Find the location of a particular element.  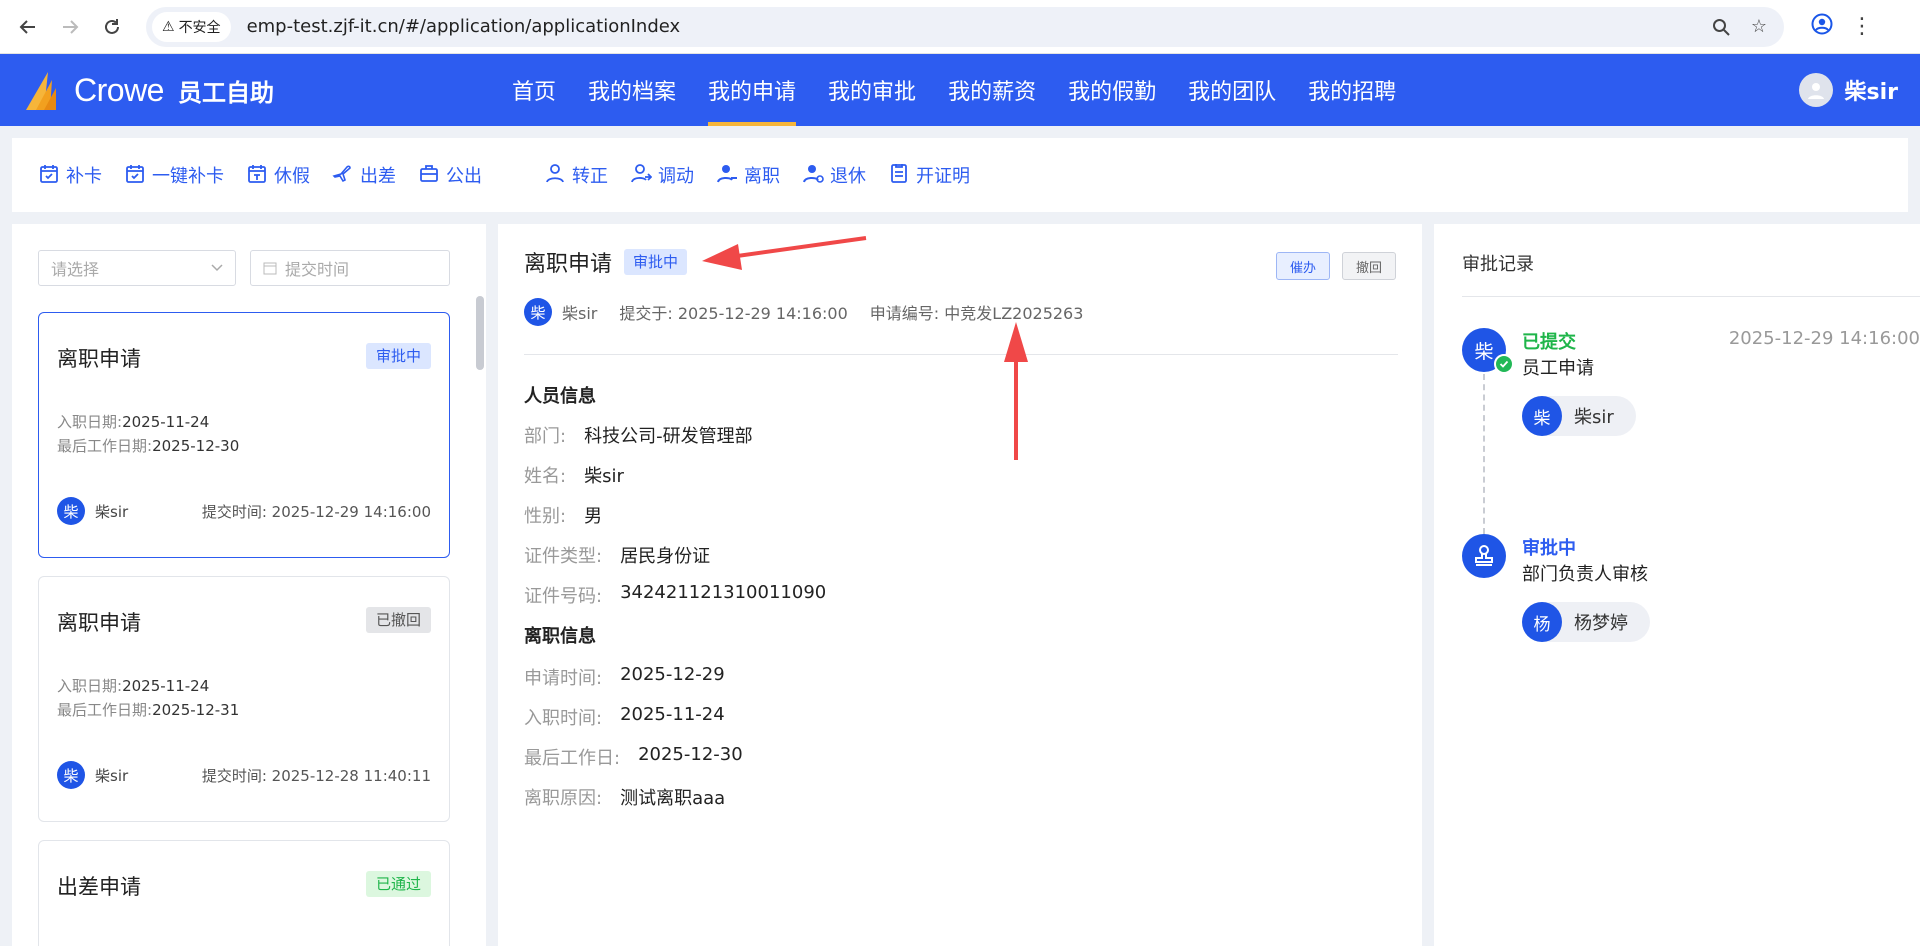

card-last-day: 最后工作日期:2025-12-31 is located at coordinates (148, 710).